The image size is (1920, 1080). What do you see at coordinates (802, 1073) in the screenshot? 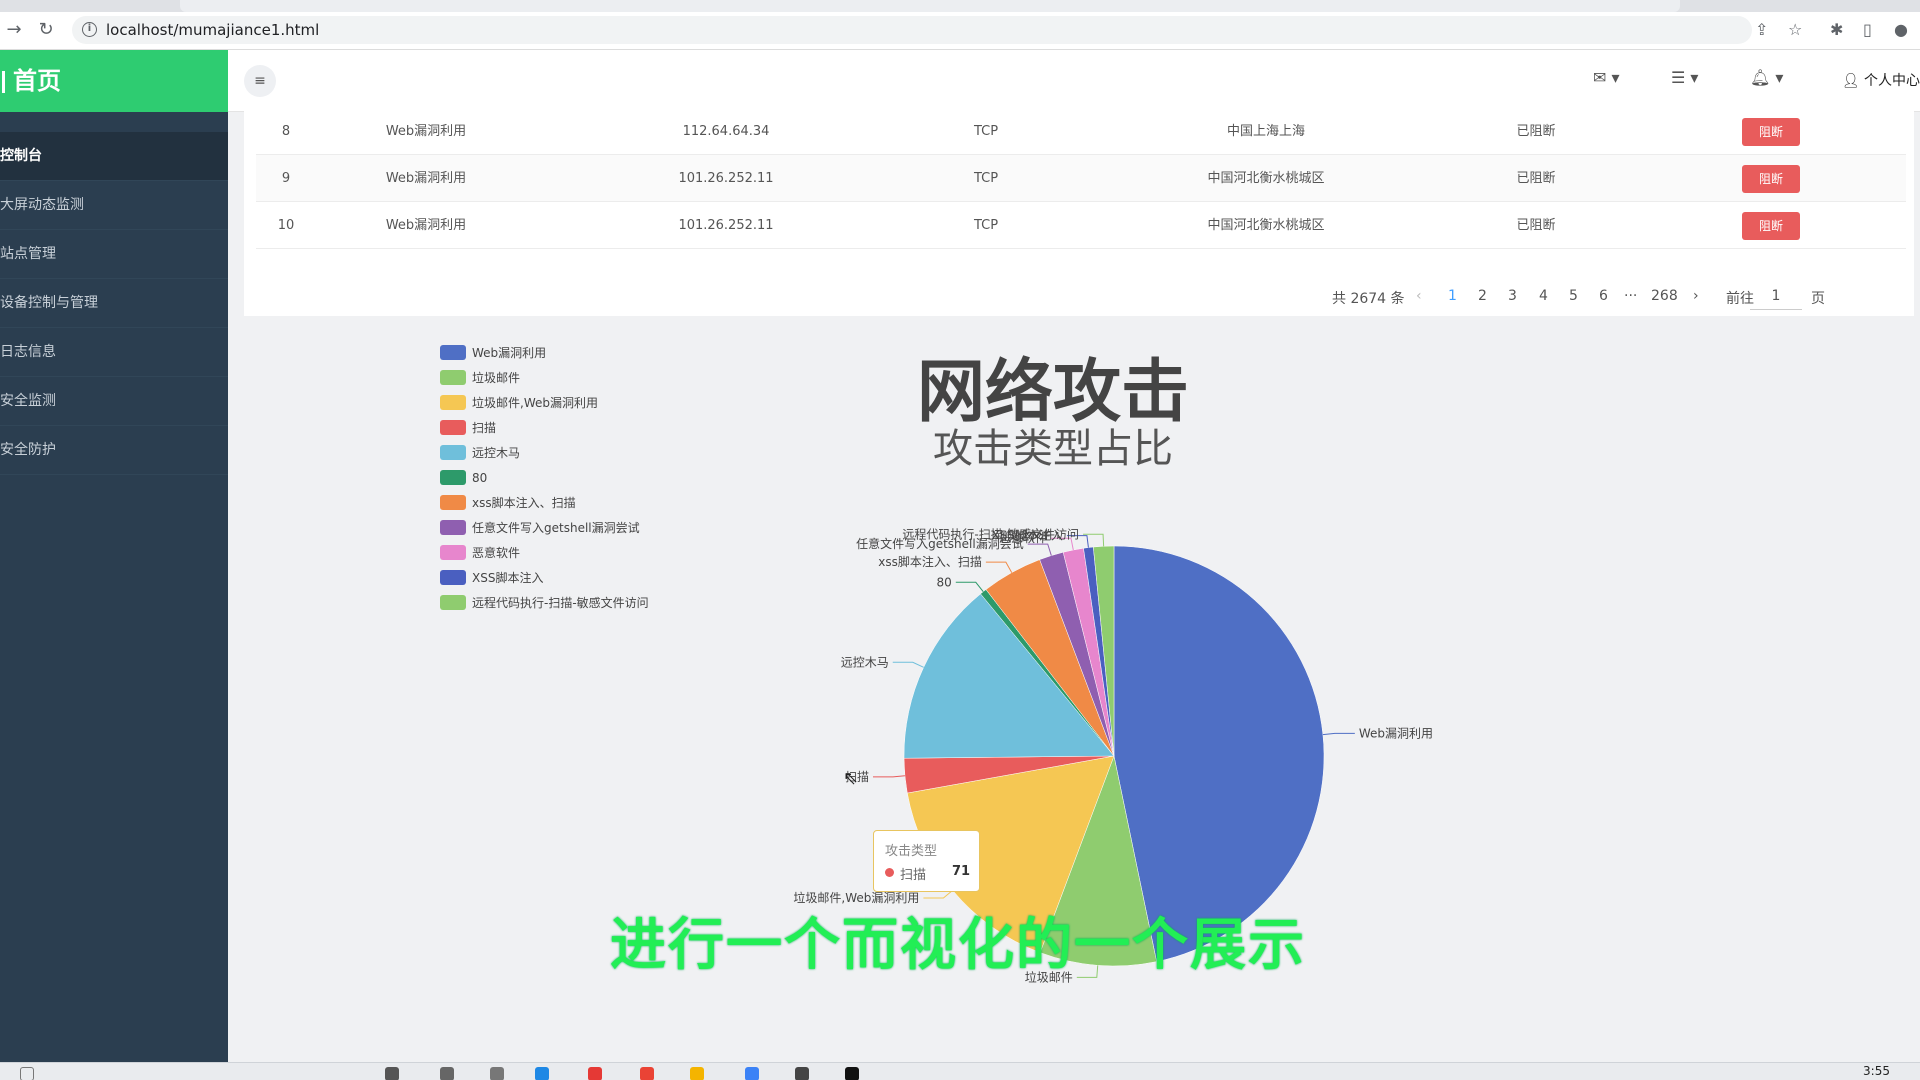
I see `settings-icon` at bounding box center [802, 1073].